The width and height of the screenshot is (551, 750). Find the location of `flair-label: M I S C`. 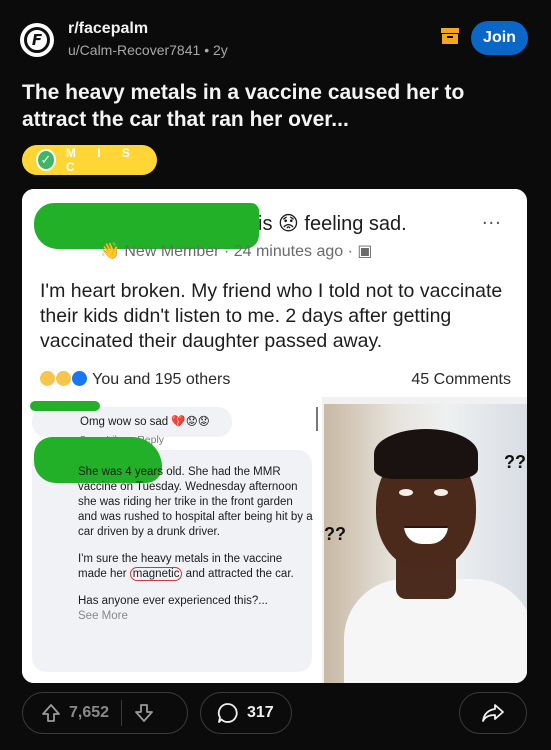

flair-label: M I S C is located at coordinates (102, 160).